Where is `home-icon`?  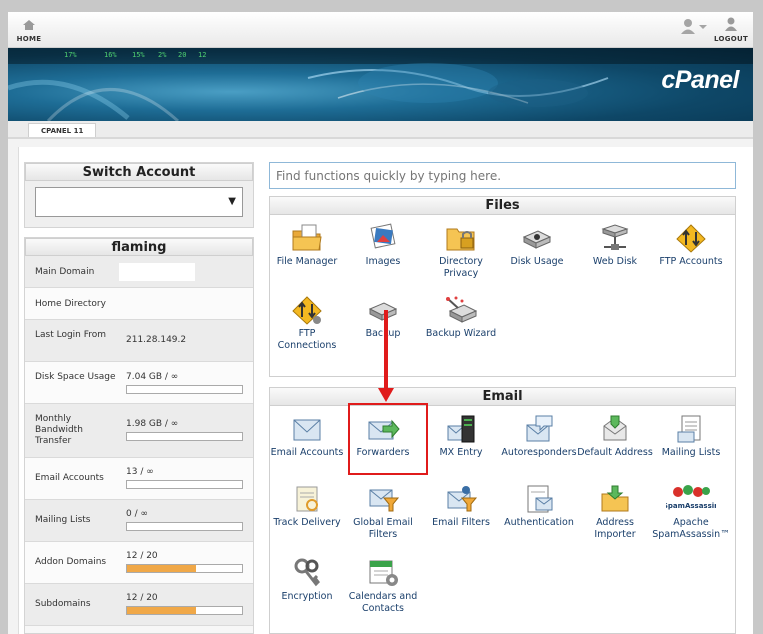
home-icon is located at coordinates (29, 25).